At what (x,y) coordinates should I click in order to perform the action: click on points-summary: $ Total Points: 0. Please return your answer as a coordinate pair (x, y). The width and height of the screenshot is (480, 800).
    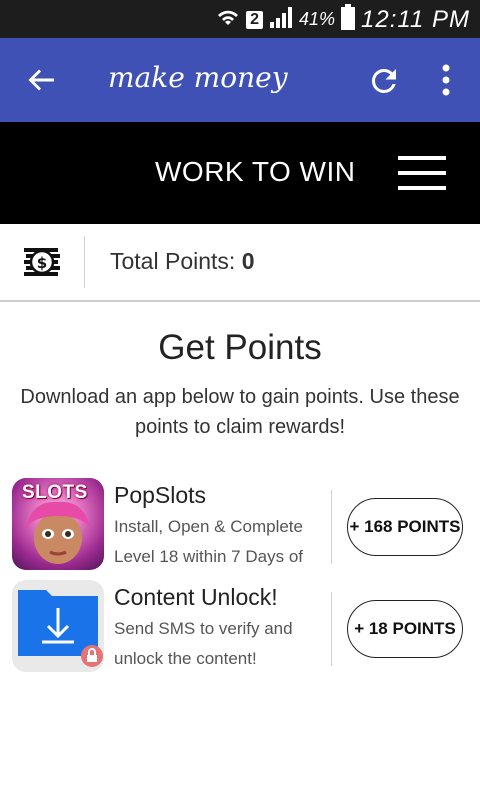
    Looking at the image, I should click on (240, 263).